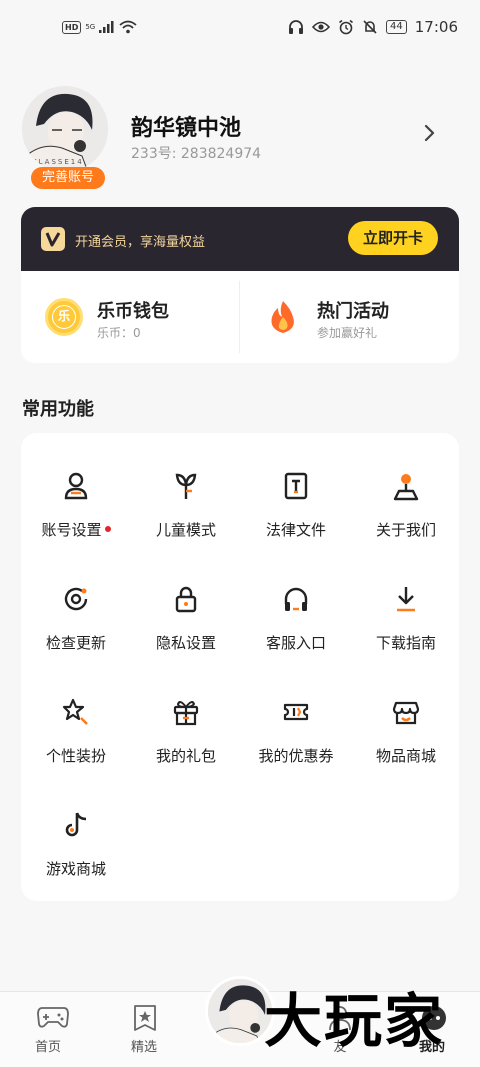  What do you see at coordinates (58, 409) in the screenshot?
I see `section-title-common: 常用功能` at bounding box center [58, 409].